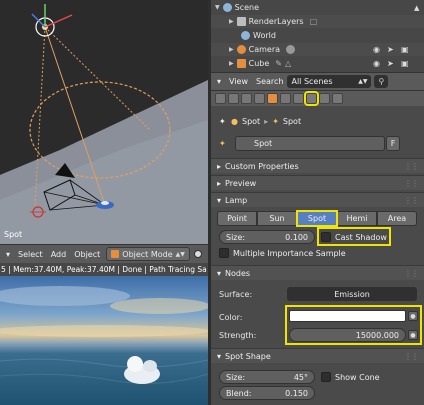 This screenshot has height=405, width=424. Describe the element at coordinates (416, 8) in the screenshot. I see `scroll-up-icon: ▲` at that location.